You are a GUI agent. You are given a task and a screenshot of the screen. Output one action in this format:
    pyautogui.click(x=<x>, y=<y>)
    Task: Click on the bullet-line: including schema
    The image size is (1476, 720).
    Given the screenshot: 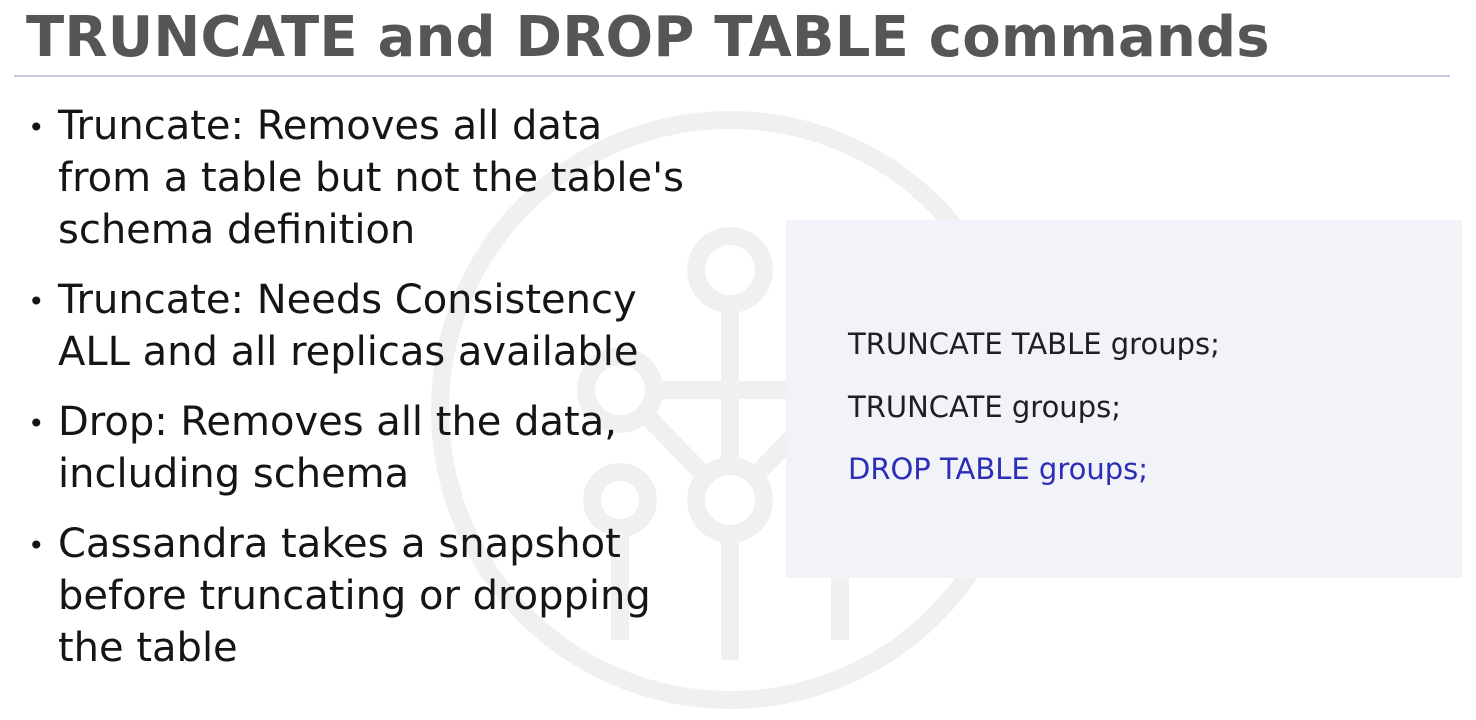 What is the action you would take?
    pyautogui.click(x=234, y=474)
    